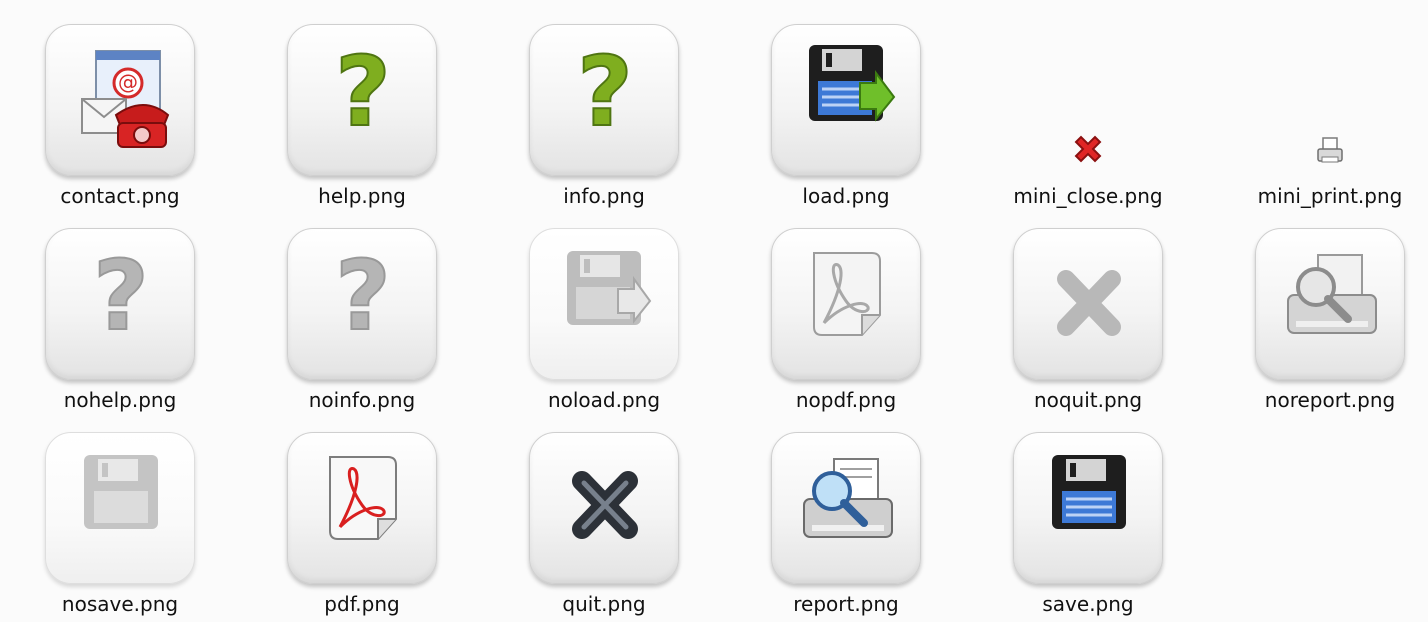 This screenshot has height=622, width=1428. What do you see at coordinates (121, 492) in the screenshot?
I see `nosave-icon` at bounding box center [121, 492].